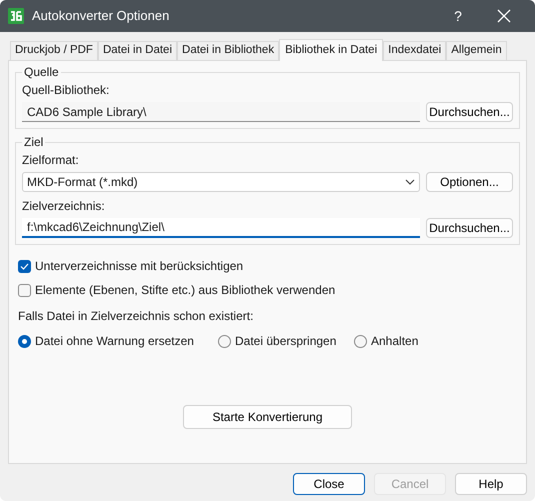 This screenshot has width=535, height=501. I want to click on tab: Indexdatei, so click(414, 50).